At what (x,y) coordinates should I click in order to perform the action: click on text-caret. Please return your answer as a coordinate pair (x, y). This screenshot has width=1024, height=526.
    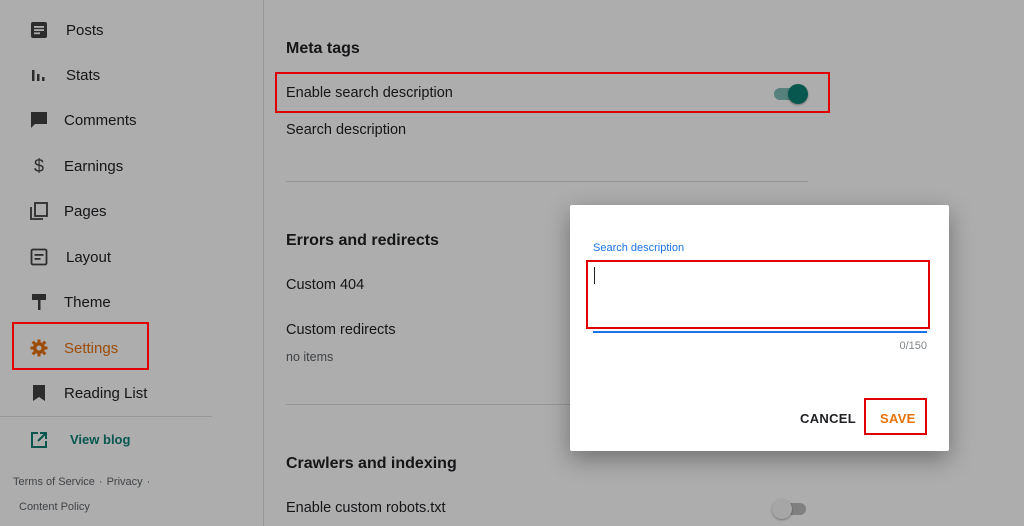
    Looking at the image, I should click on (594, 275).